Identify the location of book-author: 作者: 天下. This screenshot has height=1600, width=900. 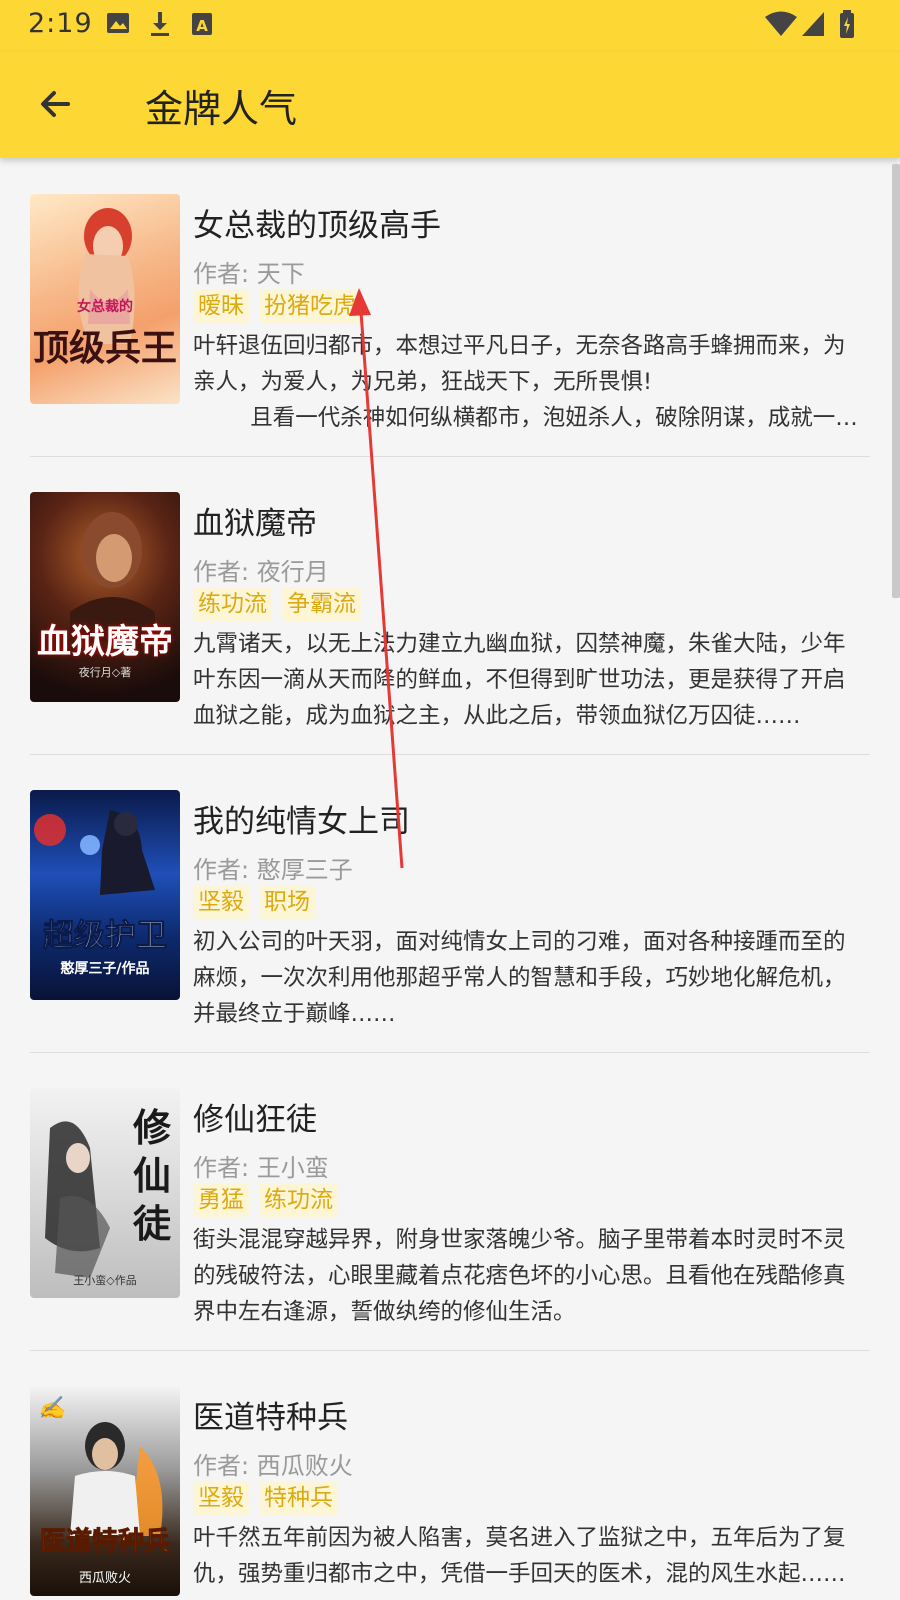
(249, 274).